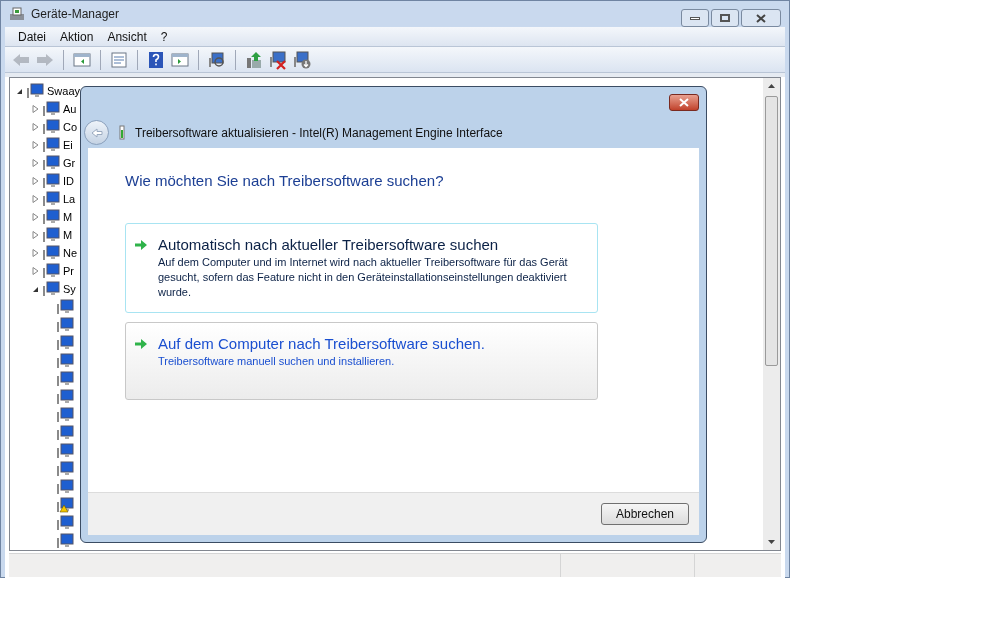  What do you see at coordinates (771, 86) in the screenshot?
I see `scroll-up-icon` at bounding box center [771, 86].